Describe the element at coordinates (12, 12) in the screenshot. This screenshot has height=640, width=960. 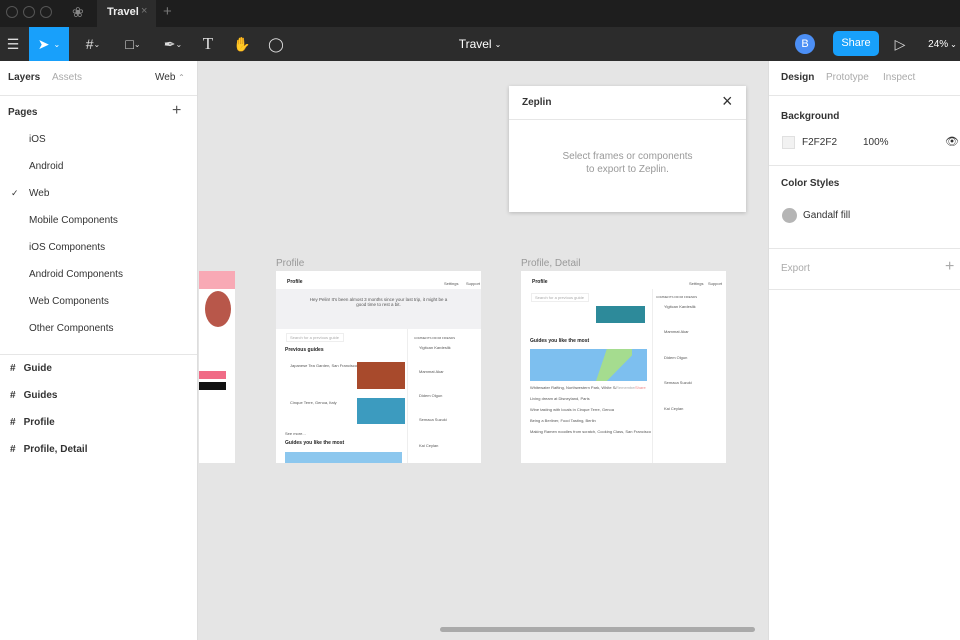
I see `window-close-button` at that location.